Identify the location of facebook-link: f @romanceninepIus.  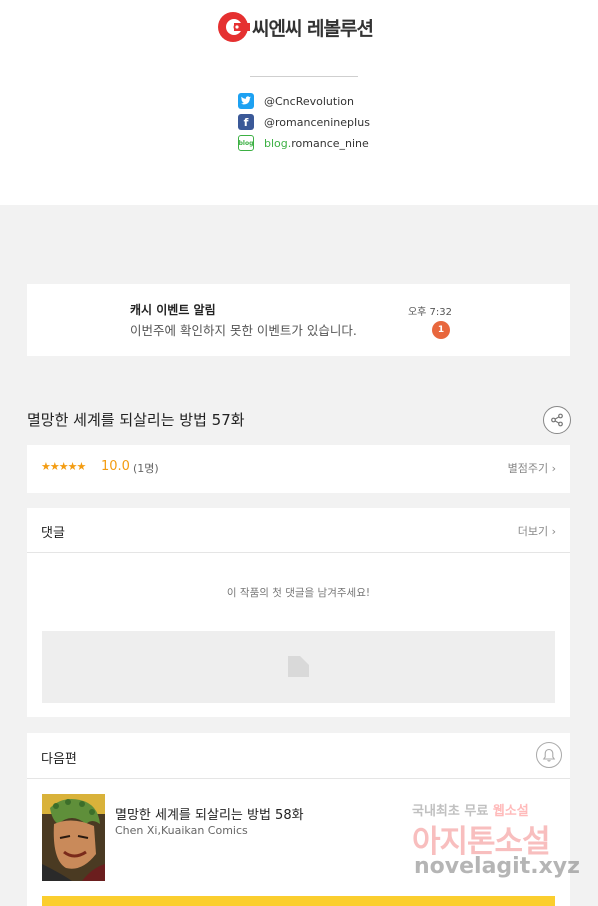
(304, 122).